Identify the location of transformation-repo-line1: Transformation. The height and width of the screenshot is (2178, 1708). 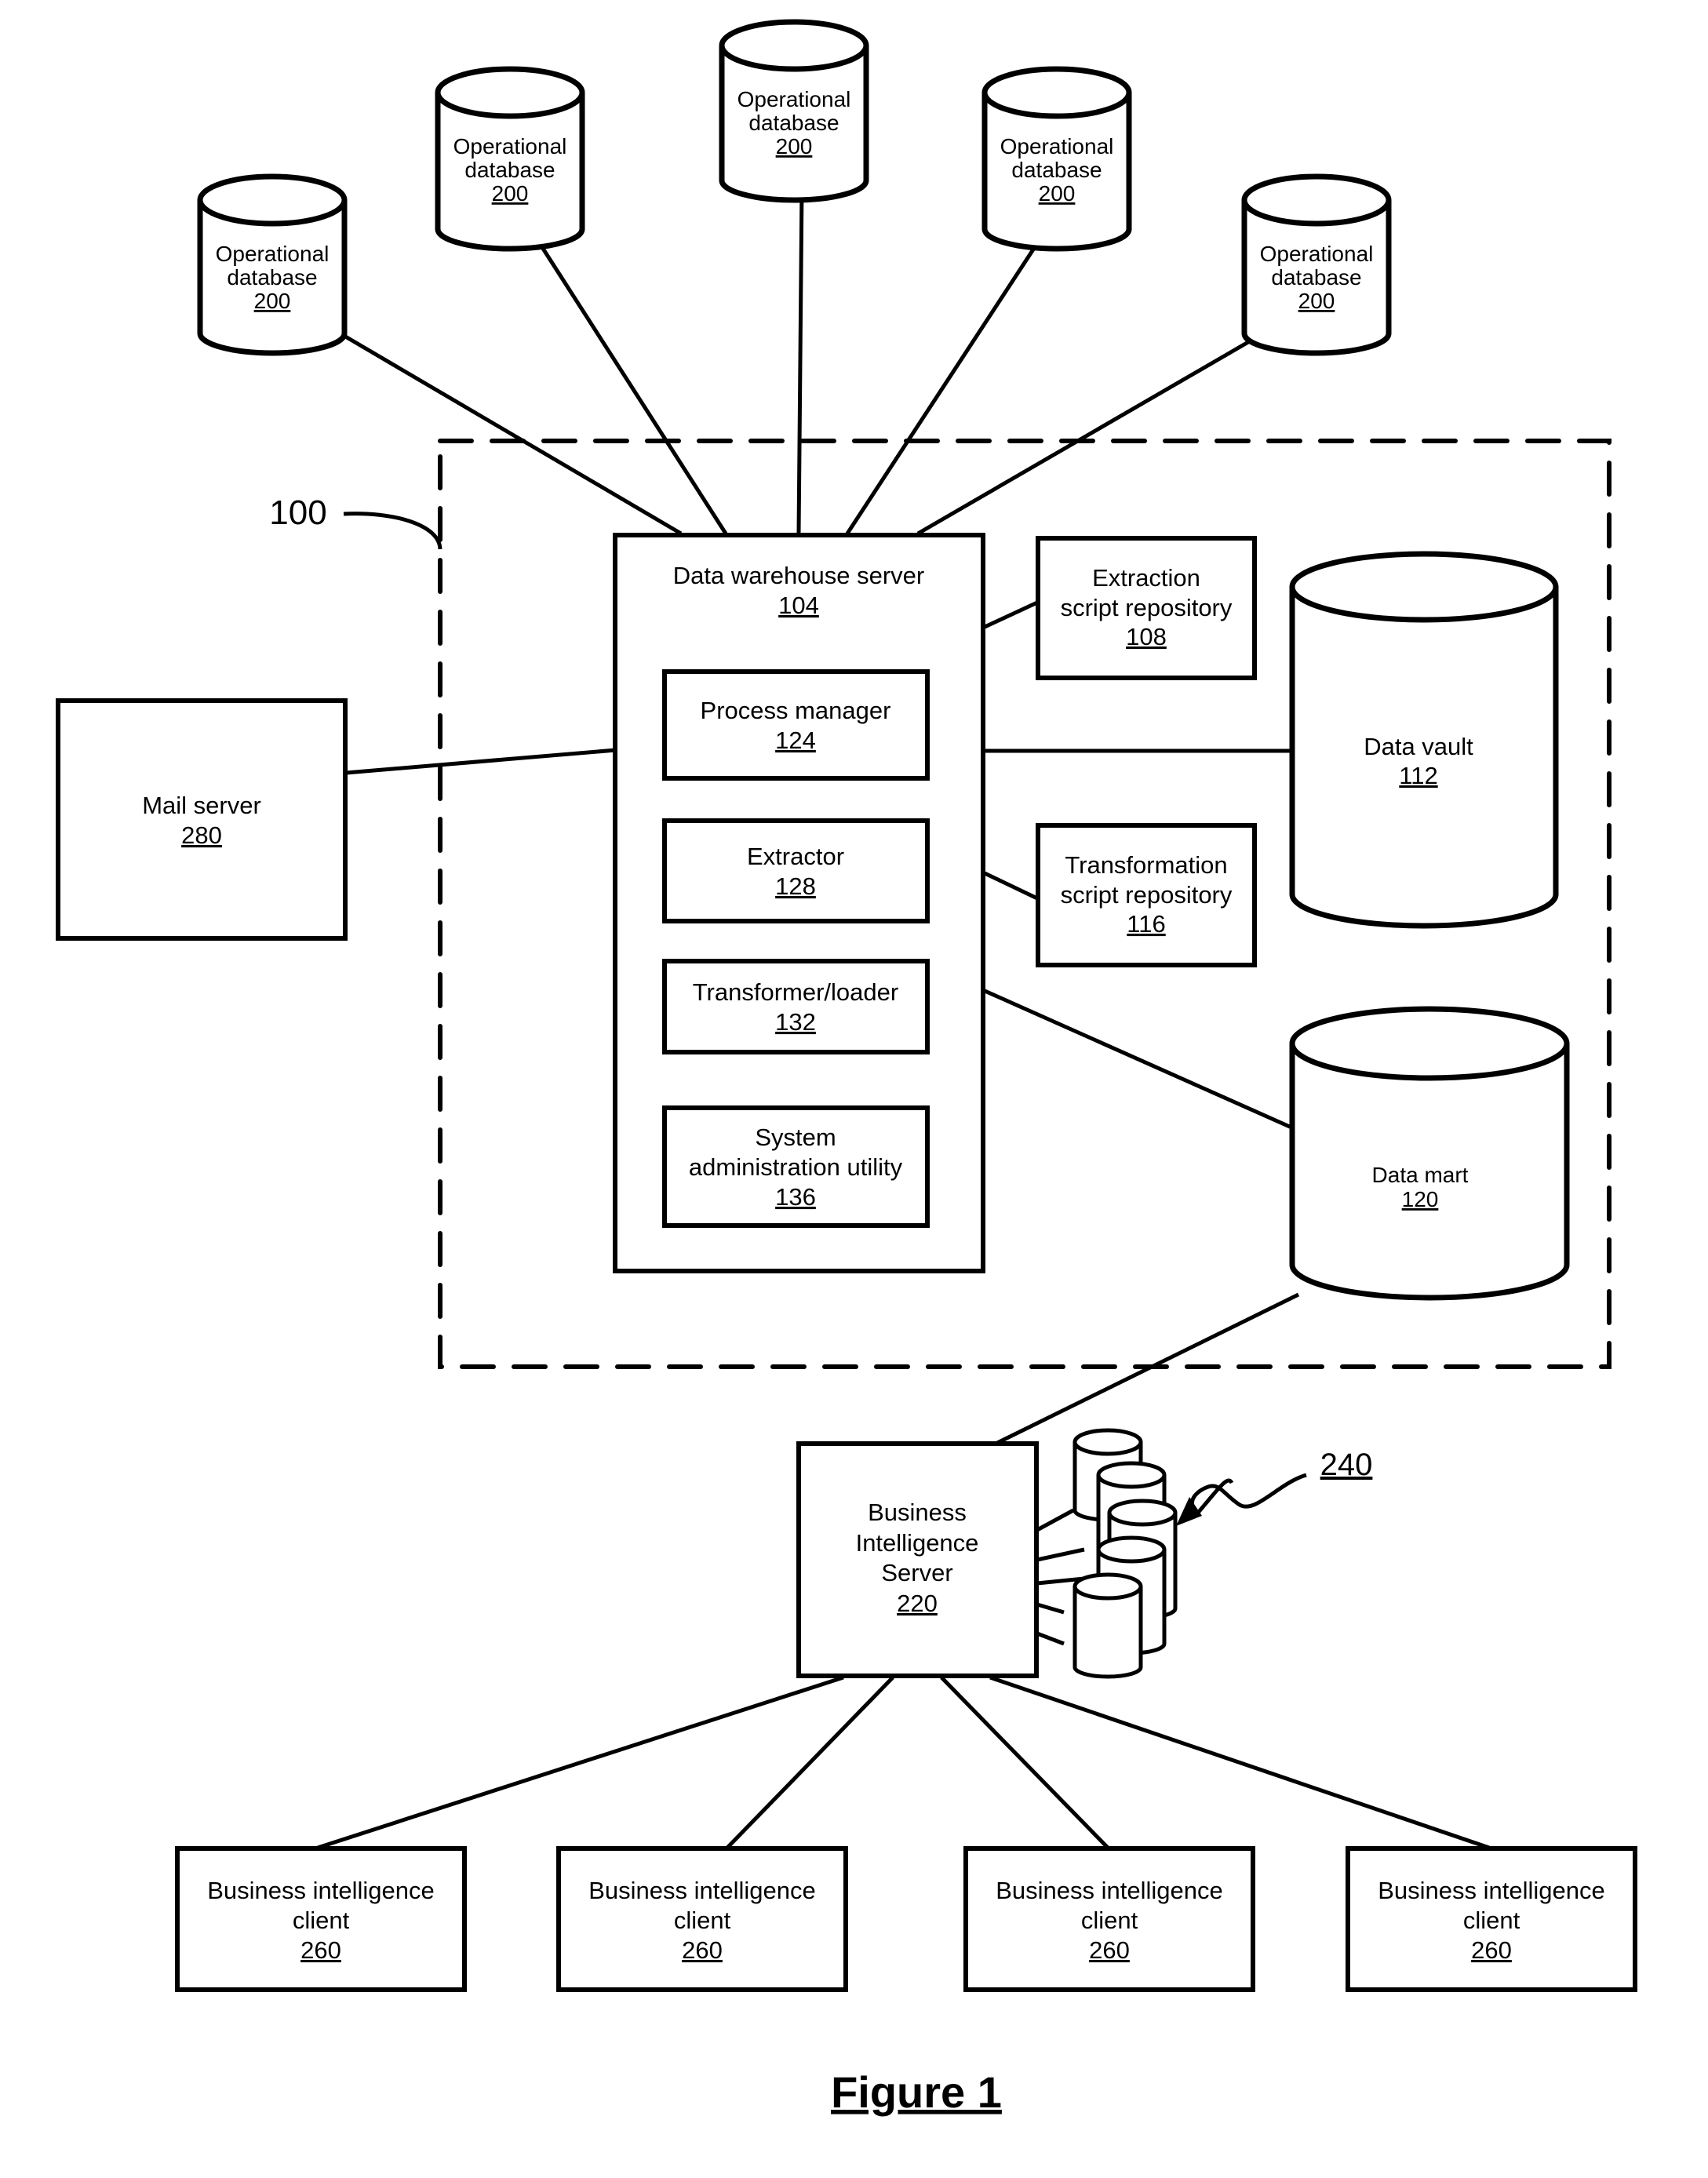
(1146, 865).